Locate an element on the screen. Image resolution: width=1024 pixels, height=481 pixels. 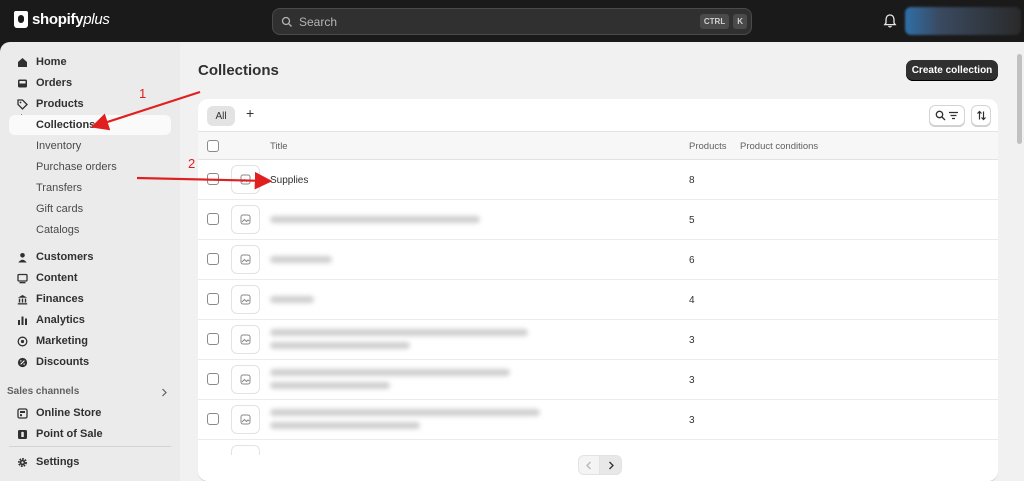
create-collection-button: Create collection is located at coordinates (952, 70).